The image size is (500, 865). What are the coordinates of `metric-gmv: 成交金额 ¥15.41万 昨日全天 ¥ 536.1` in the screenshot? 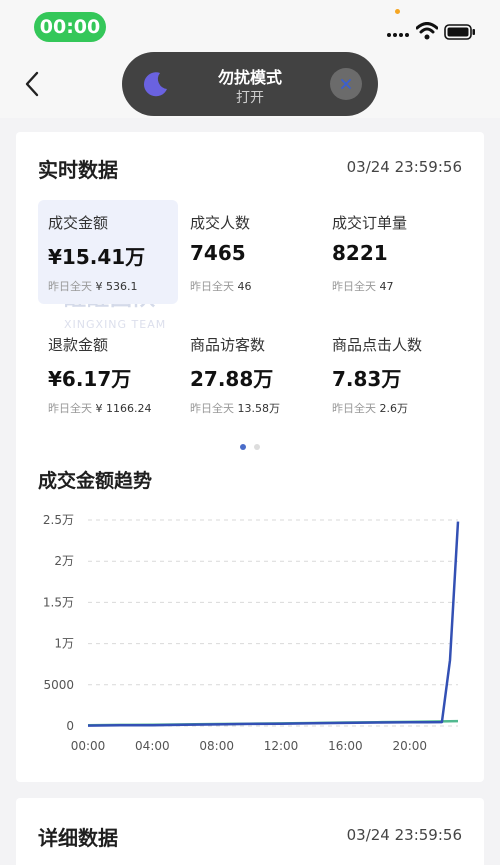 It's located at (108, 252).